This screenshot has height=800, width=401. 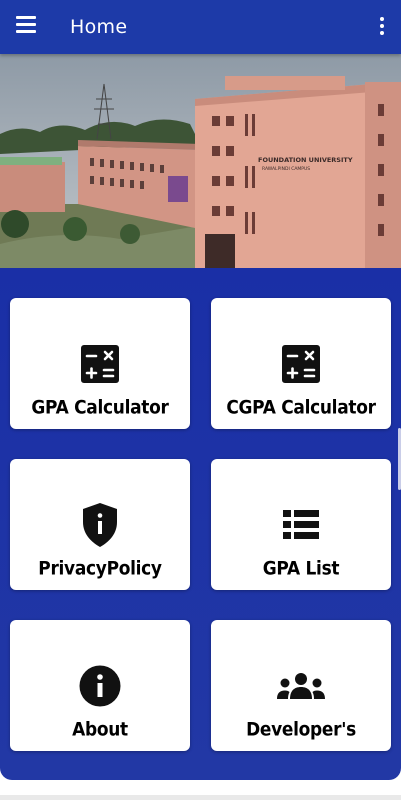 What do you see at coordinates (286, 169) in the screenshot?
I see `building-sign-line2: RAWALPINDI CAMPUS` at bounding box center [286, 169].